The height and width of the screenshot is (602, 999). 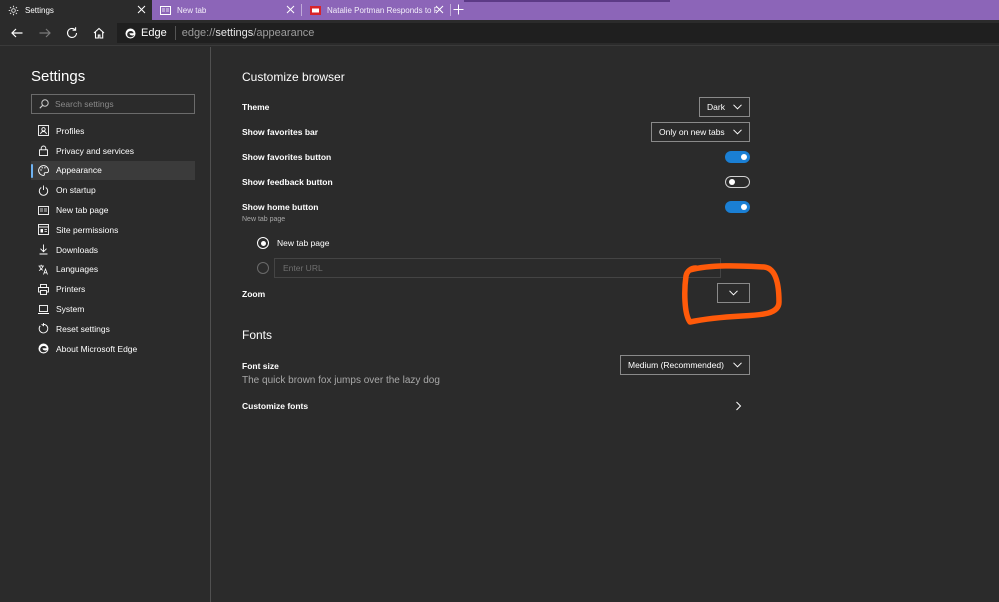 I want to click on sidebar-item-languages: Languages, so click(x=113, y=270).